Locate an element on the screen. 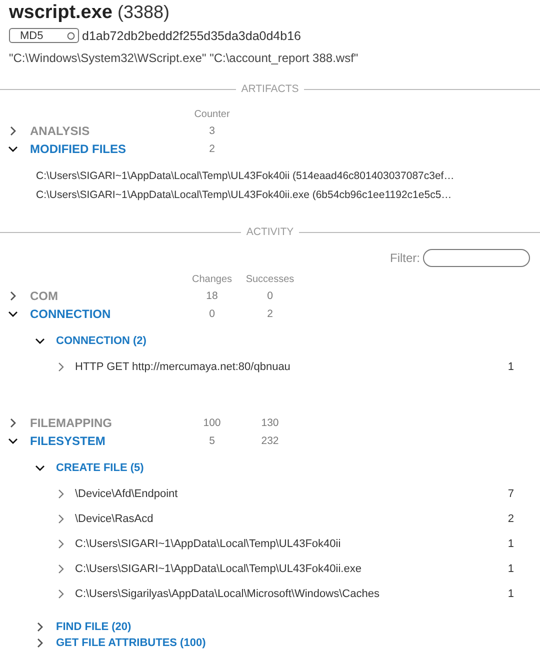 This screenshot has width=540, height=653. counter-value: 18 is located at coordinates (212, 296).